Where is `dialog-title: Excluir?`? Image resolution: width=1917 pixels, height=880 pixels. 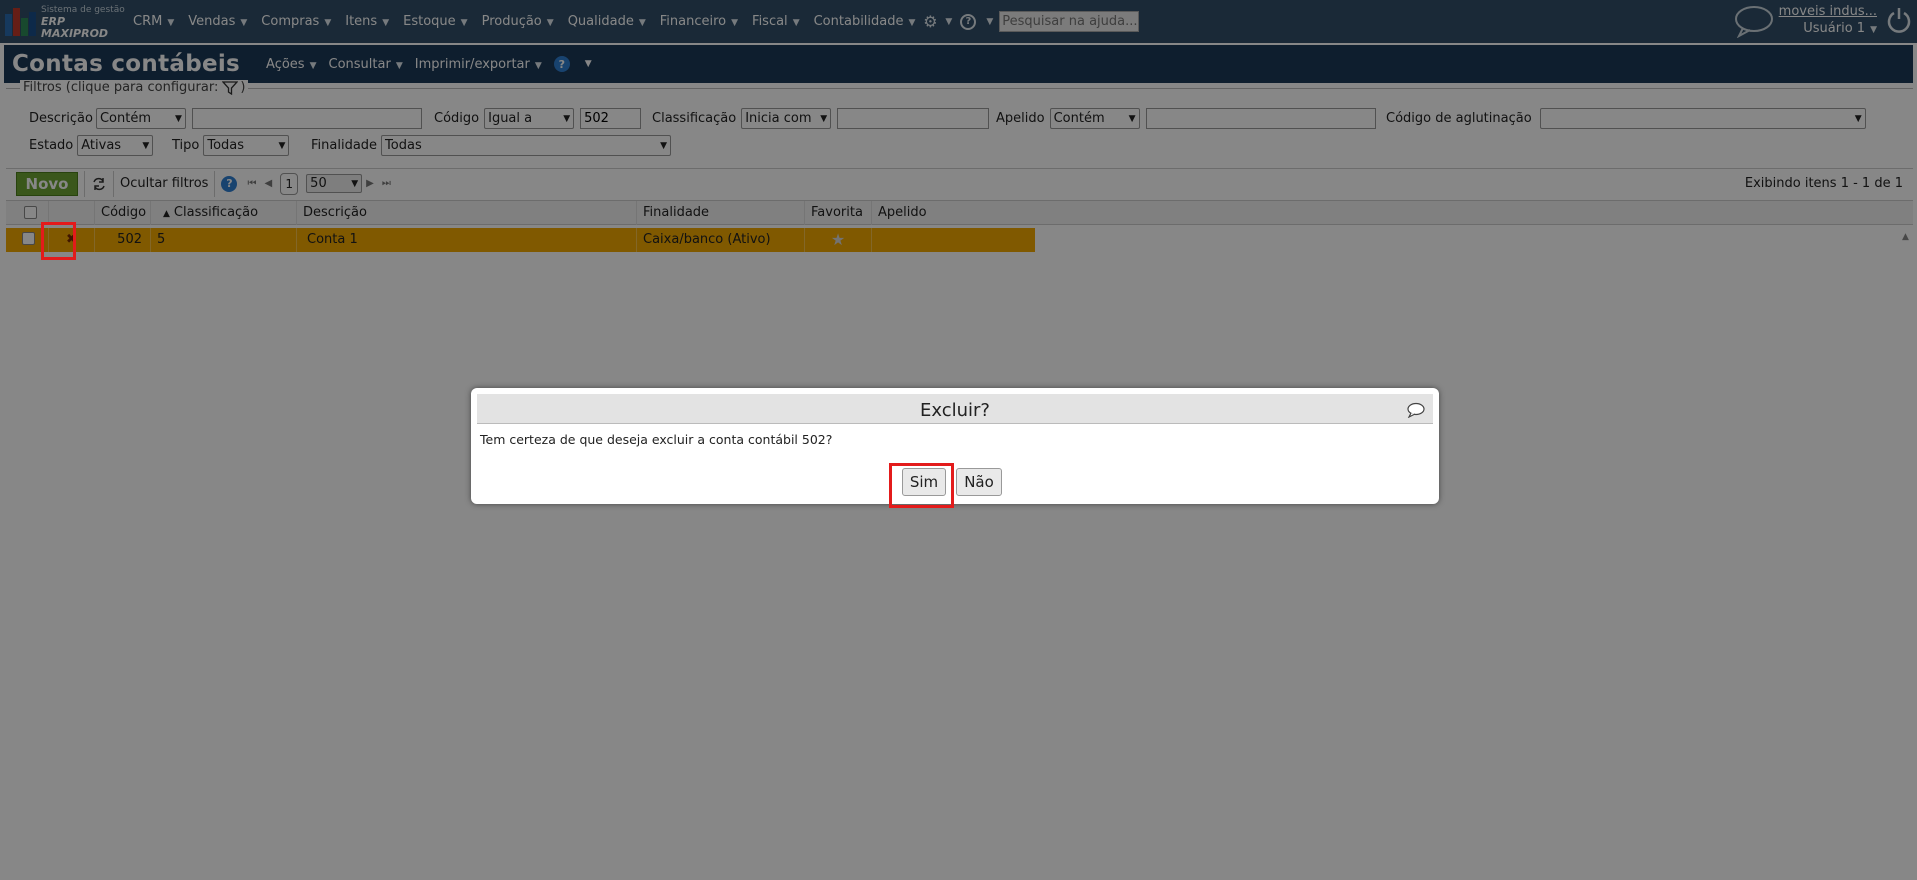 dialog-title: Excluir? is located at coordinates (955, 410).